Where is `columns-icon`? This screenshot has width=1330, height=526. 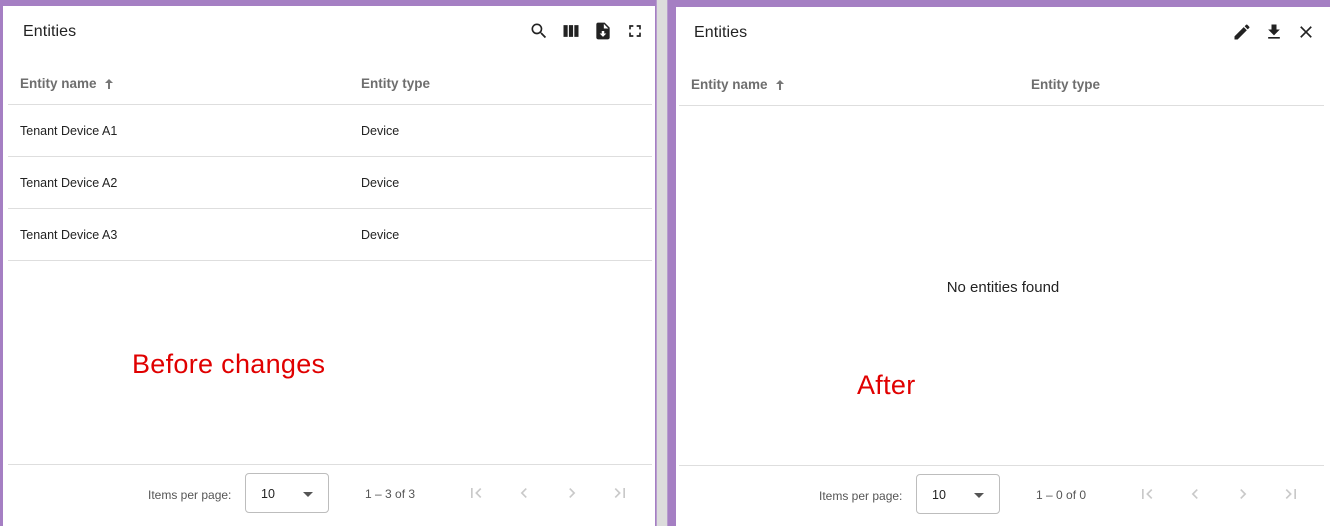
columns-icon is located at coordinates (571, 31).